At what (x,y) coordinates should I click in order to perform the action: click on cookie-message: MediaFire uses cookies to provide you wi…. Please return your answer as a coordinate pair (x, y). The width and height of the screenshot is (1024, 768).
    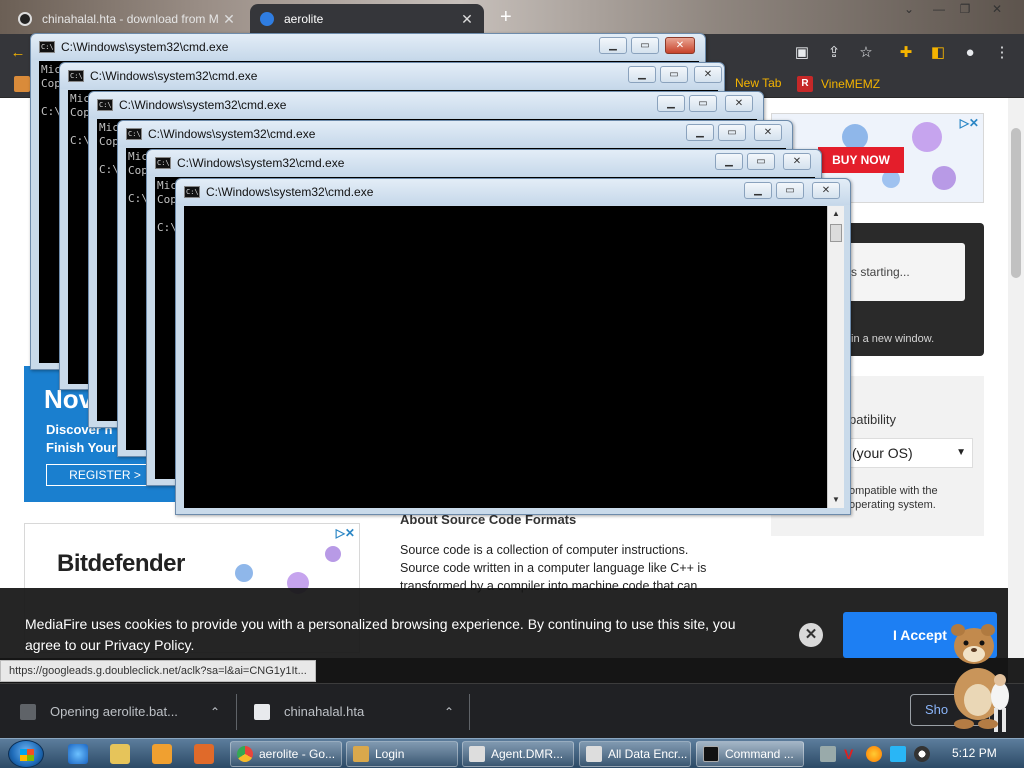
    Looking at the image, I should click on (380, 634).